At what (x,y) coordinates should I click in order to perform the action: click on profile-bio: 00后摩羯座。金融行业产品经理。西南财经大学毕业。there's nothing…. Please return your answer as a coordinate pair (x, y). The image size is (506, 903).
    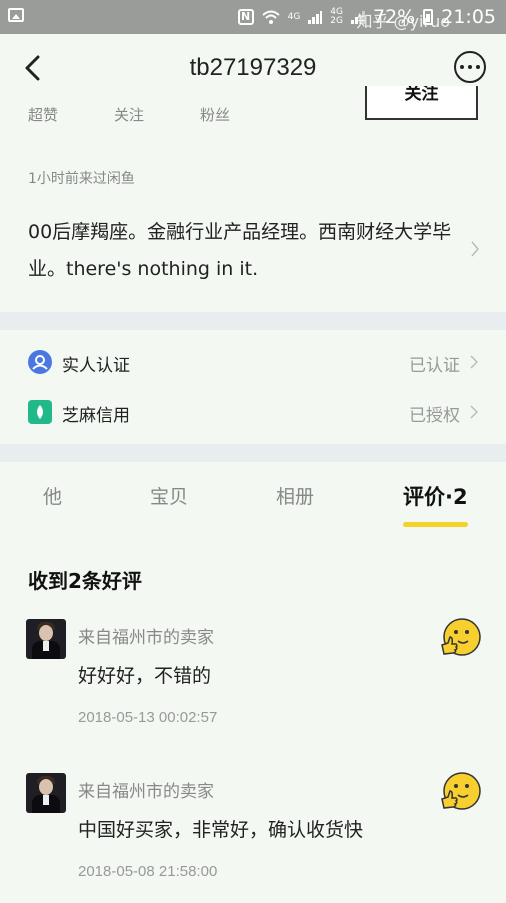
    Looking at the image, I should click on (243, 251).